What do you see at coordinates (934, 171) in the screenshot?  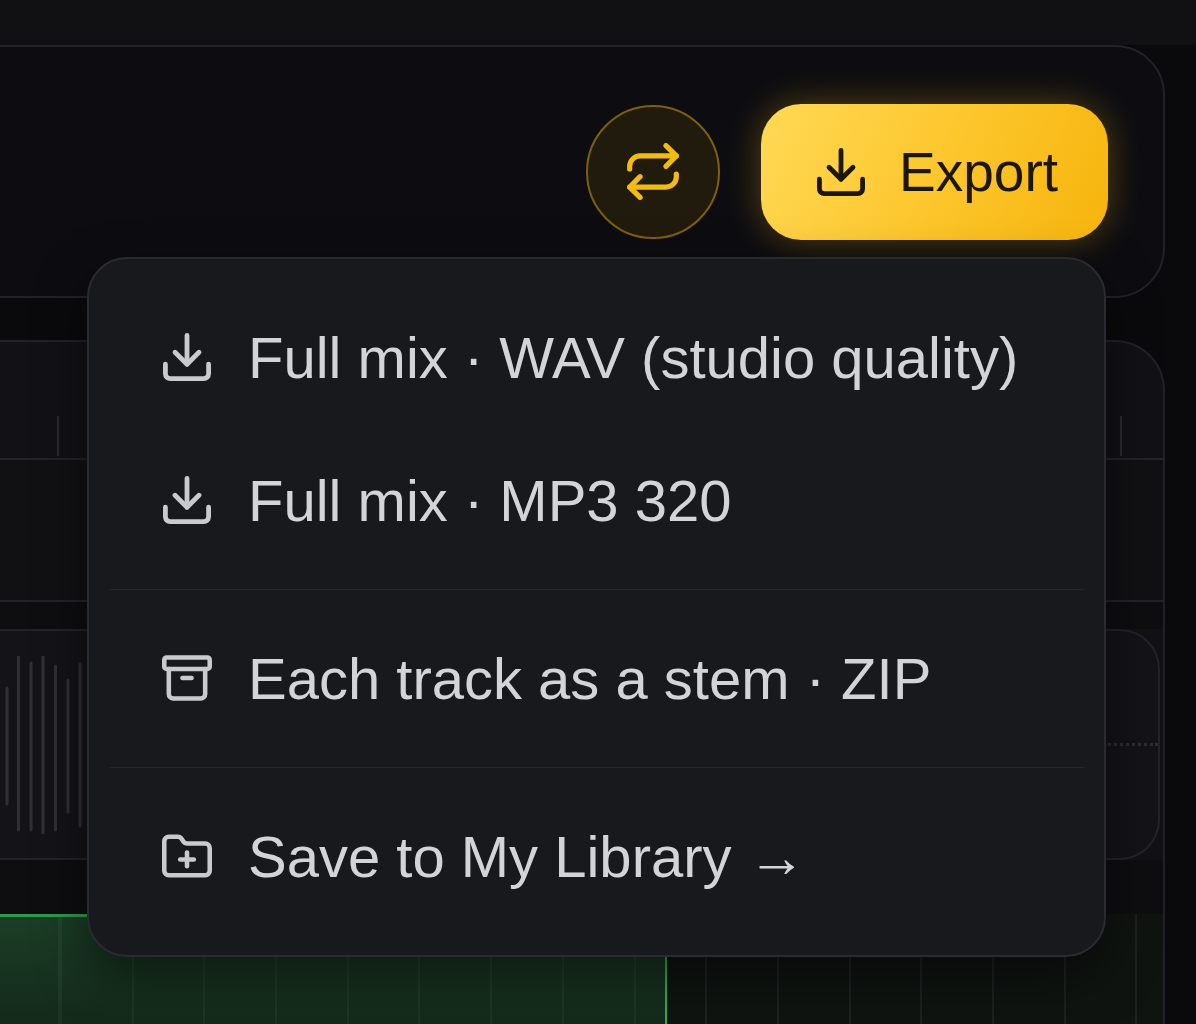 I see `export-button: Export` at bounding box center [934, 171].